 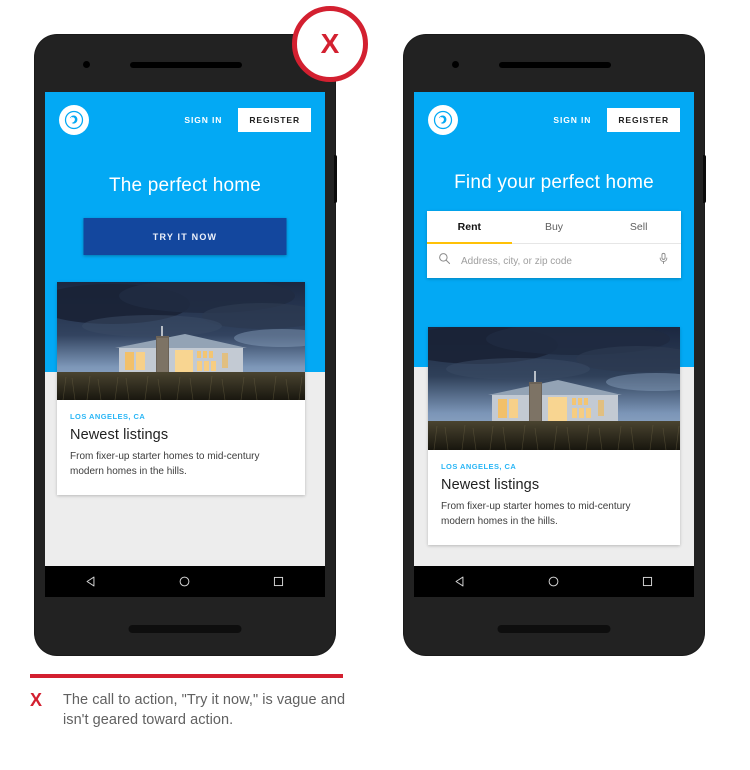 I want to click on search-widget: Rent Buy Sell Address, city, or zip code, so click(x=554, y=244).